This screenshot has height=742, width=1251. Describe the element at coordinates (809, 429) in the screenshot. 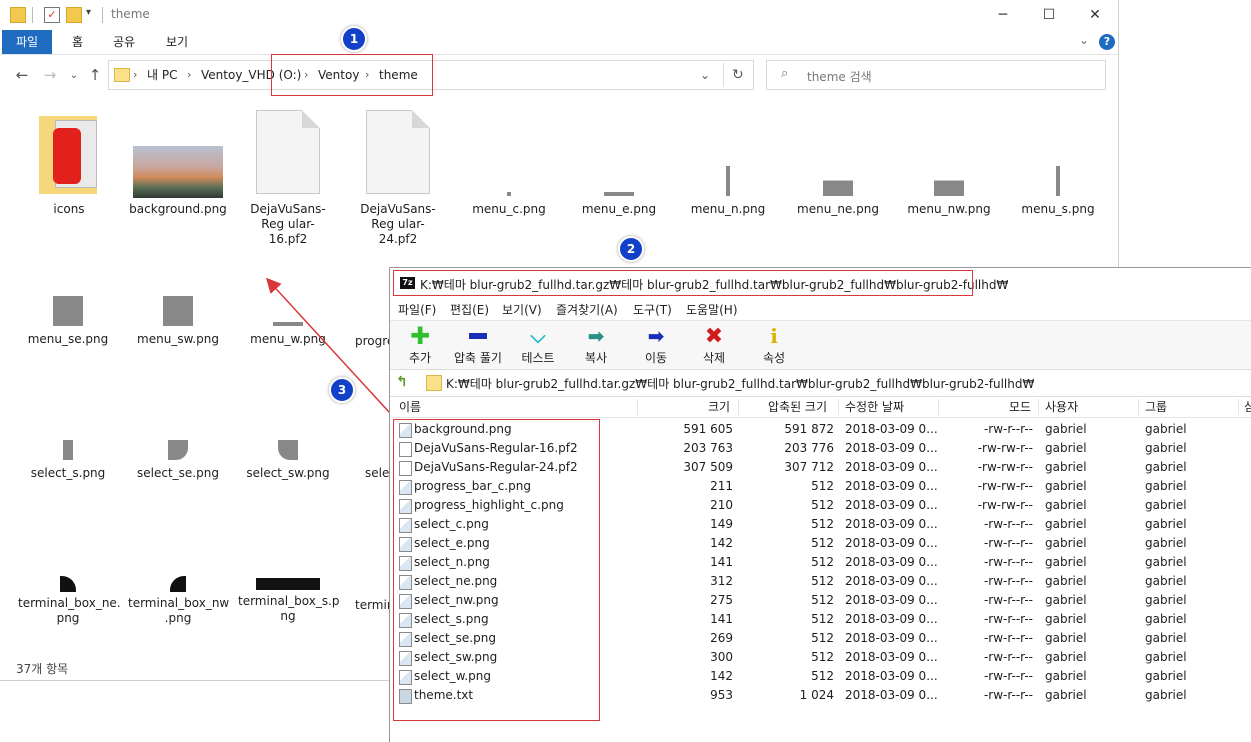

I see `cell-packed-size: 591 872` at that location.